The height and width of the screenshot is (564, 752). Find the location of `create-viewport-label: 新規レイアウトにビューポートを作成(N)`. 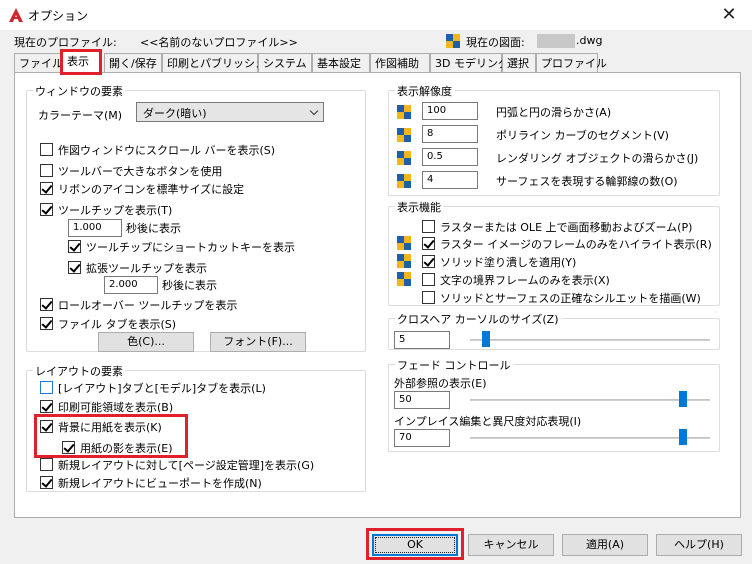

create-viewport-label: 新規レイアウトにビューポートを作成(N) is located at coordinates (160, 483).